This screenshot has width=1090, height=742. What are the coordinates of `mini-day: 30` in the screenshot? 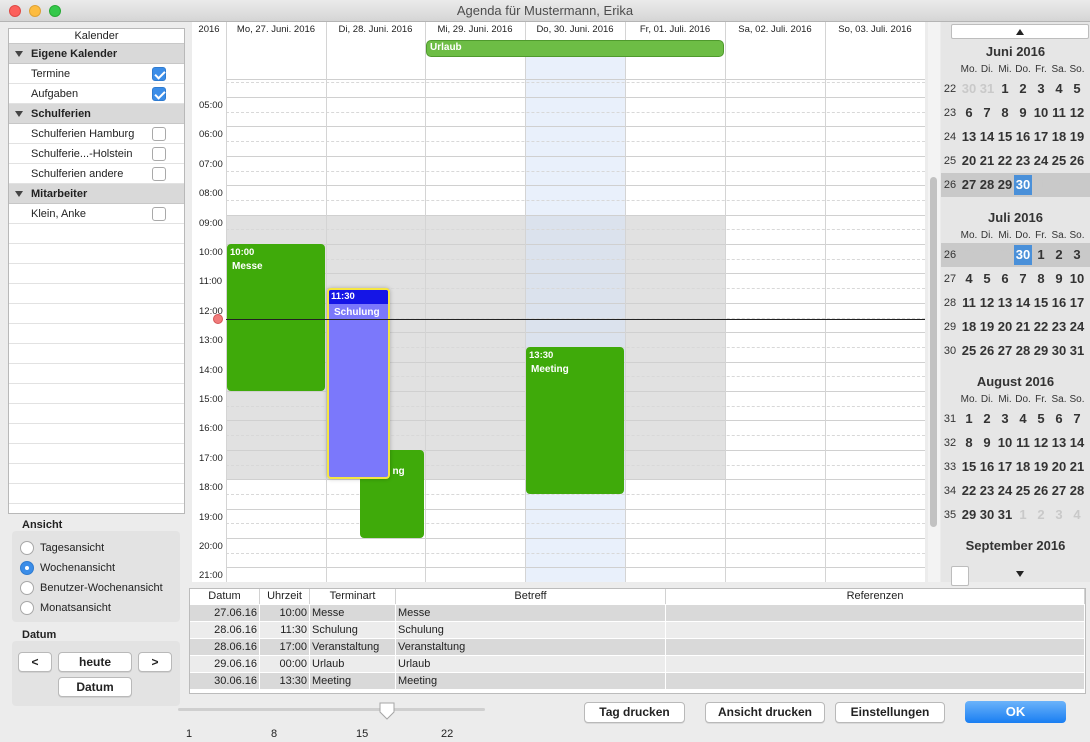 It's located at (1023, 255).